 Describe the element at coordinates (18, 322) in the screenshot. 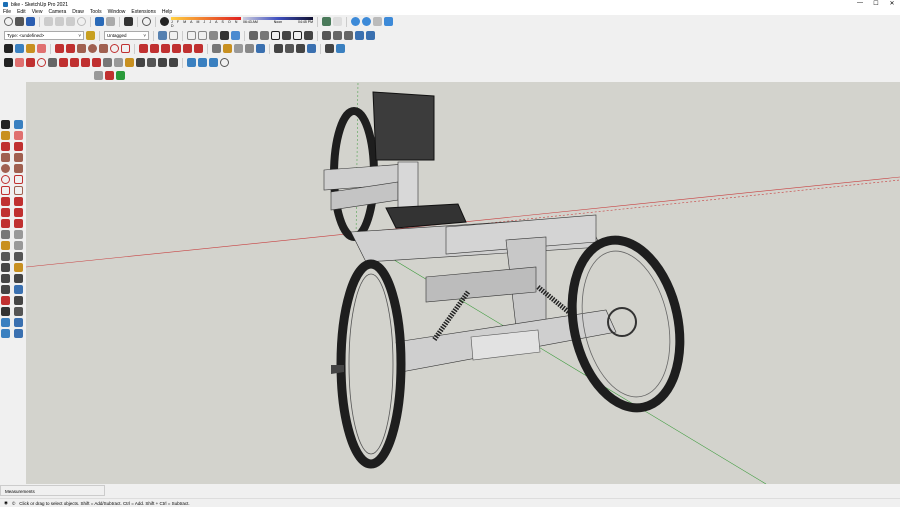

I see `share-icon` at that location.